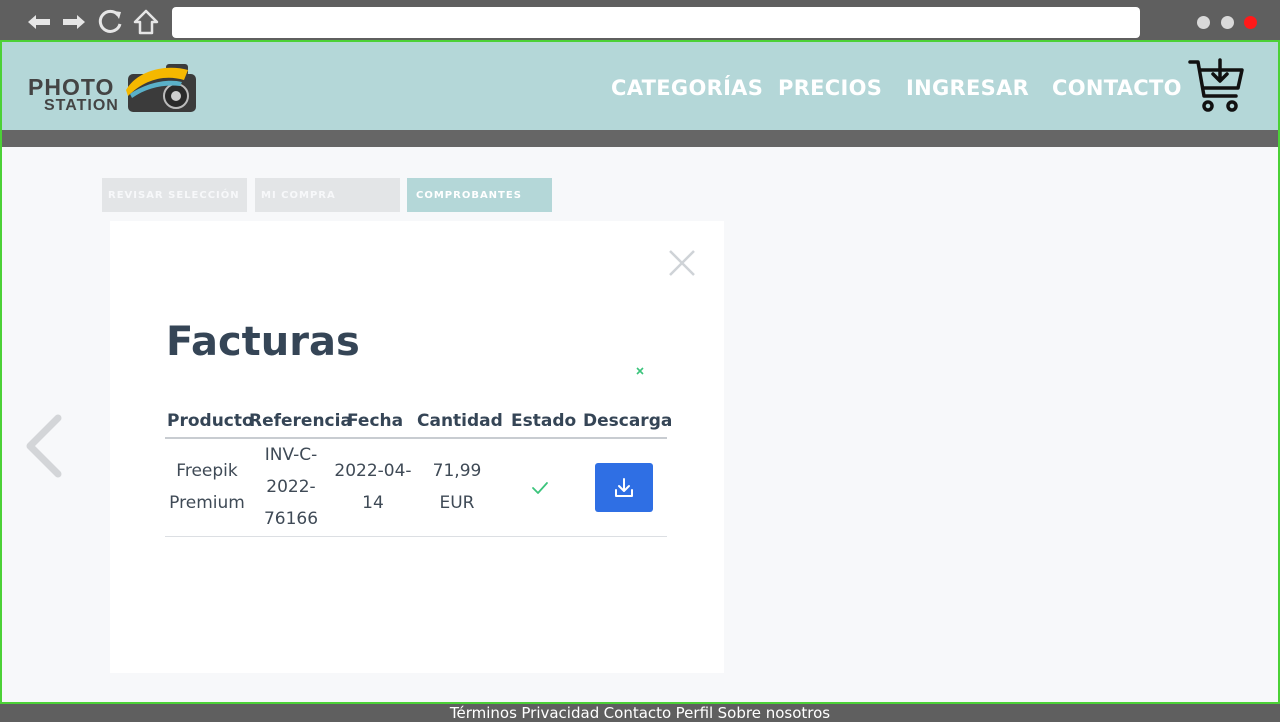 The image size is (1280, 722). What do you see at coordinates (373, 503) in the screenshot?
I see `cell-text: 14` at bounding box center [373, 503].